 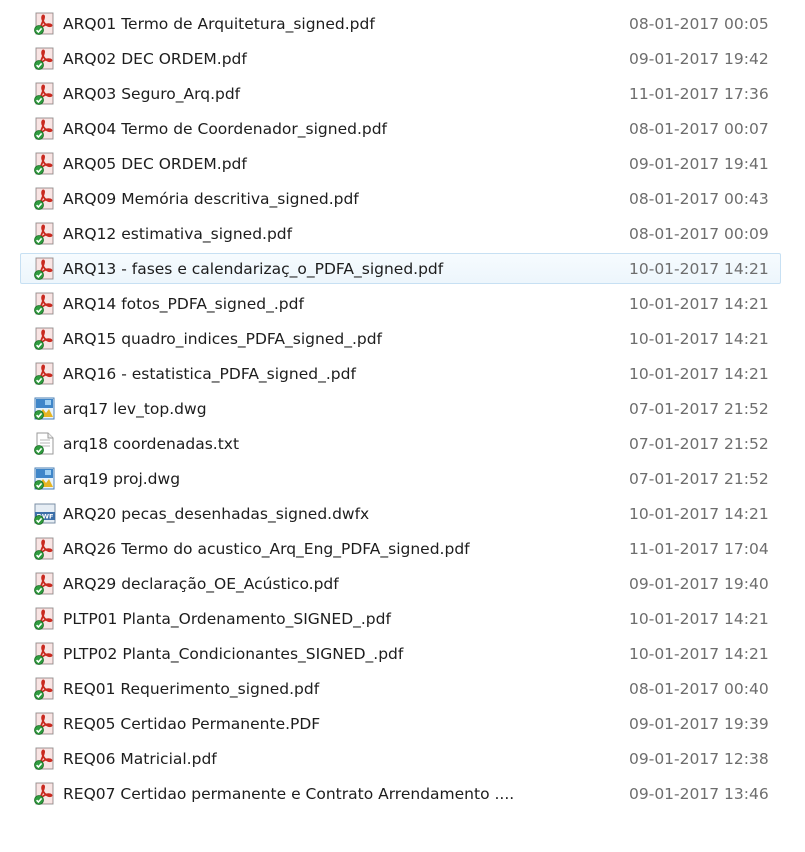 What do you see at coordinates (45, 444) in the screenshot?
I see `txt-icon` at bounding box center [45, 444].